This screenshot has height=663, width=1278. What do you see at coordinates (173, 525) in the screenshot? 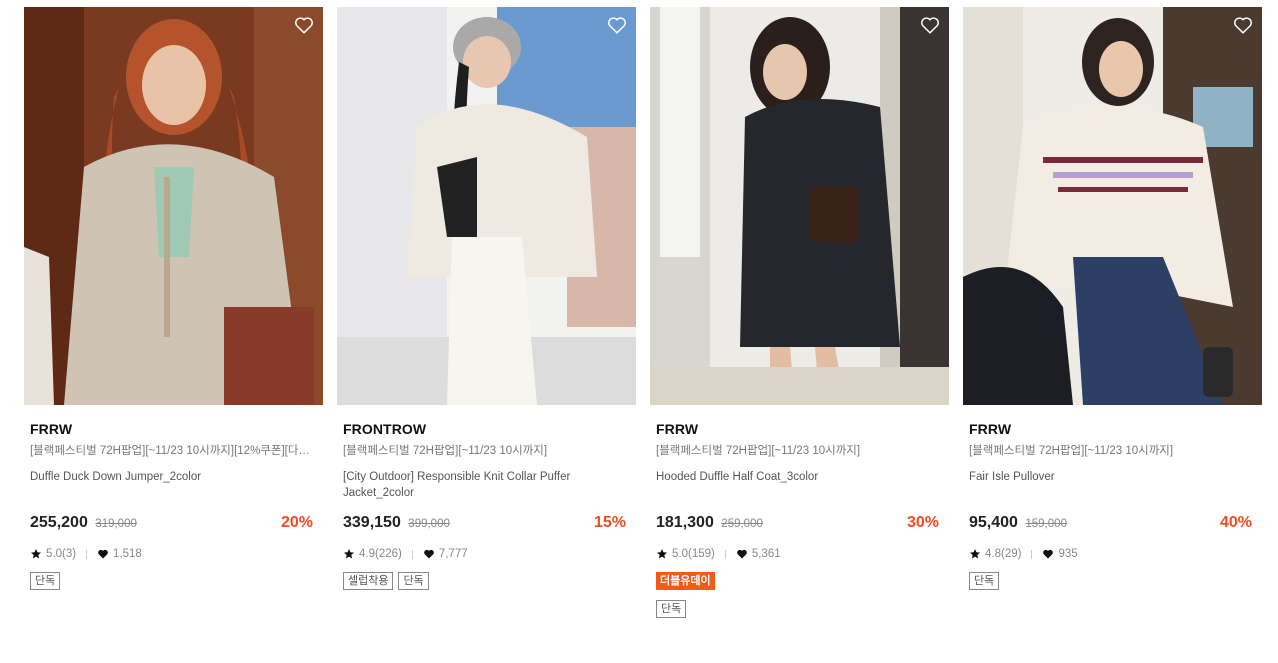
I see `price-row: 255,200 319,000 20%` at bounding box center [173, 525].